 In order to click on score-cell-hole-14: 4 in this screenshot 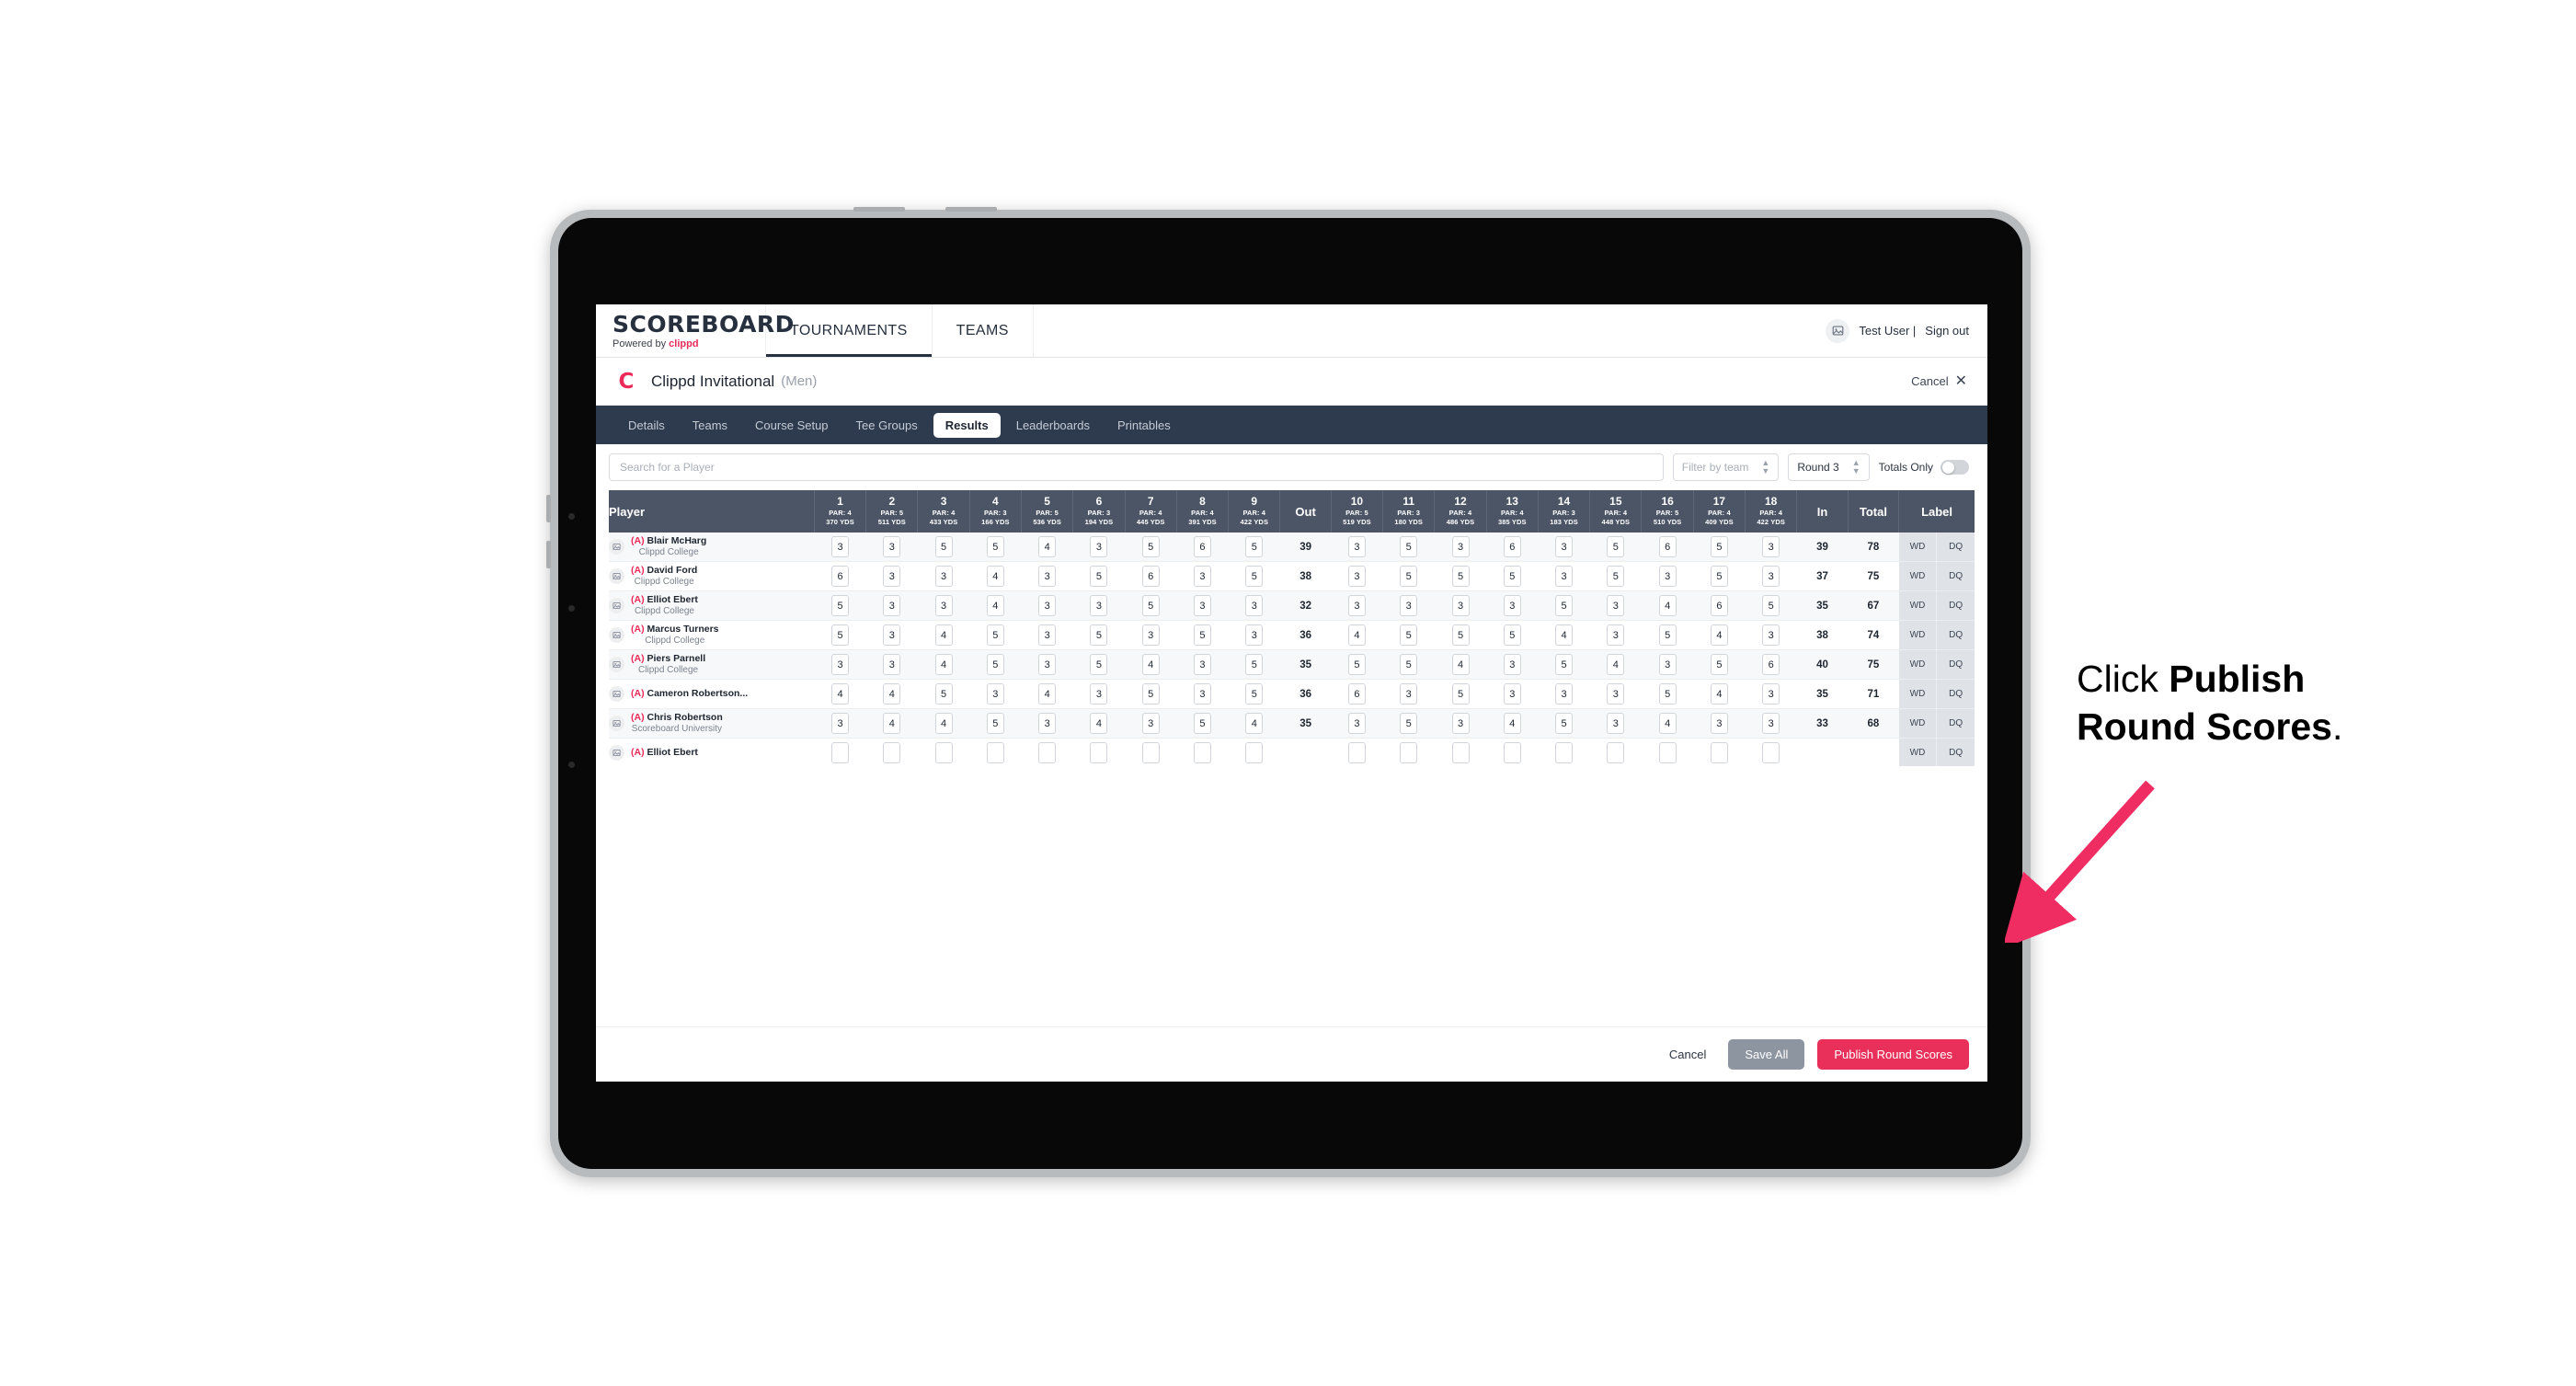, I will do `click(1564, 635)`.